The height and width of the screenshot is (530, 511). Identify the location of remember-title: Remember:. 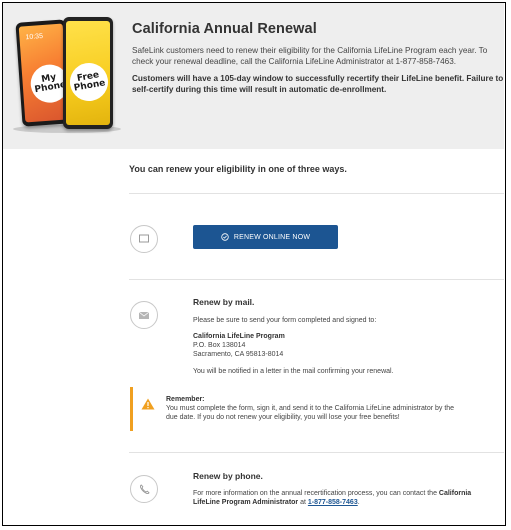
(185, 399).